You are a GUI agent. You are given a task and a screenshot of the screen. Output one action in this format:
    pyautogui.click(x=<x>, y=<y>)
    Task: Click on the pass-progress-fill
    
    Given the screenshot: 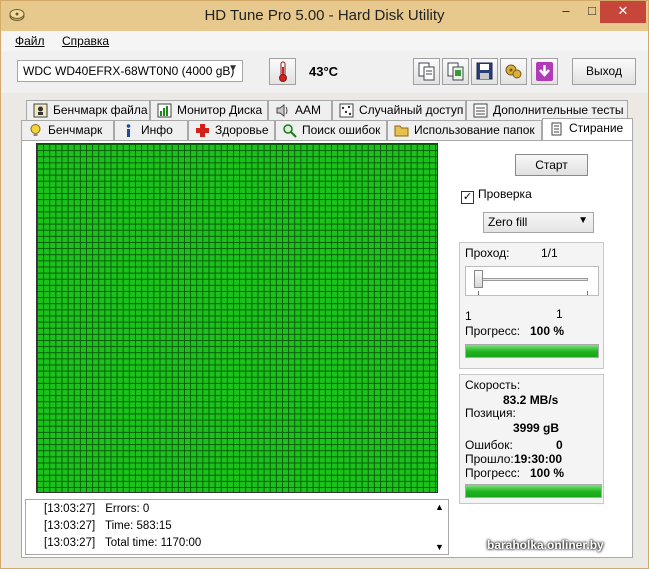 What is the action you would take?
    pyautogui.click(x=532, y=351)
    